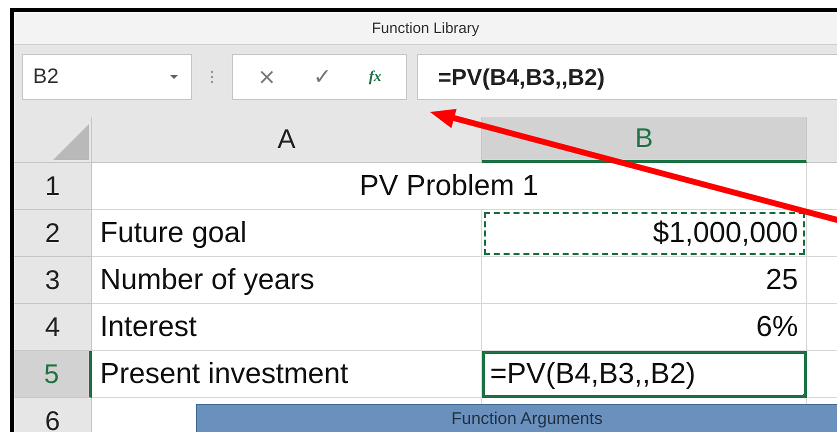 The width and height of the screenshot is (837, 432). I want to click on grip-icon, so click(212, 77).